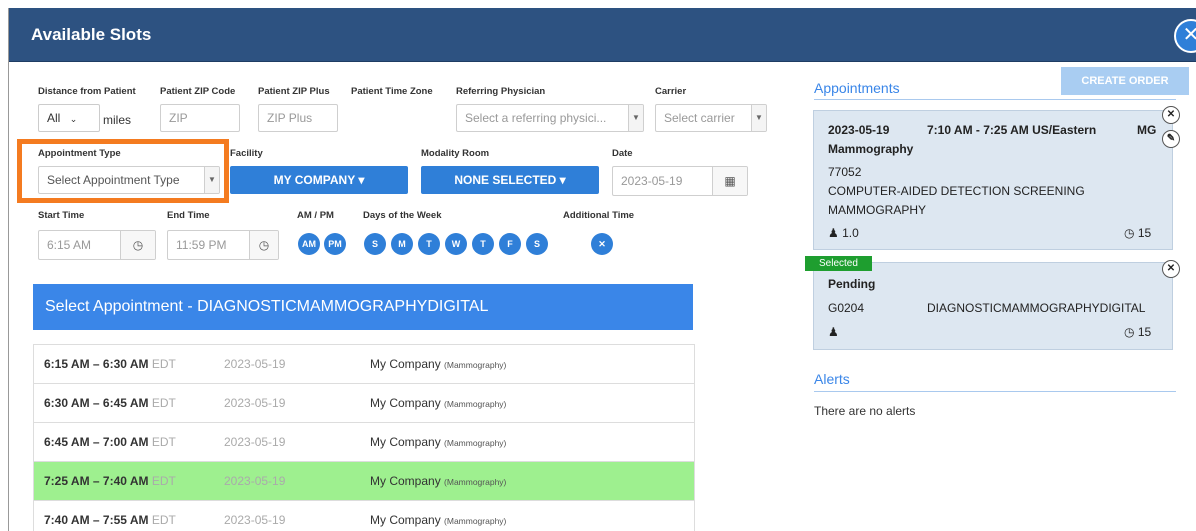 This screenshot has width=1196, height=531. I want to click on pending-minutes: 15, so click(1144, 332).